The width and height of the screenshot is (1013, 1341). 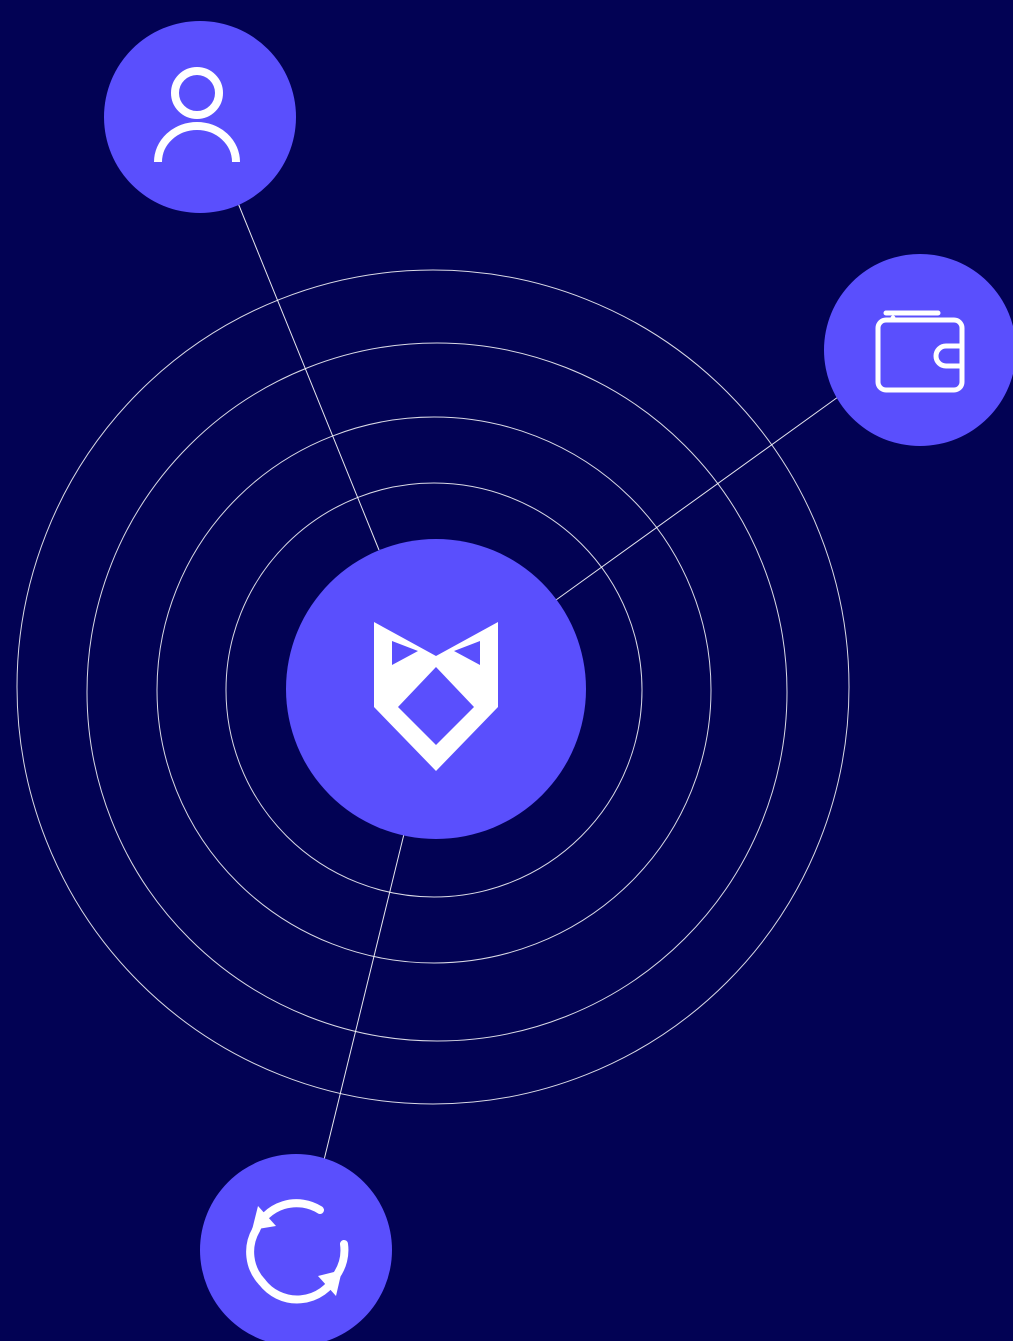 I want to click on refresh-node-circle, so click(x=296, y=1247).